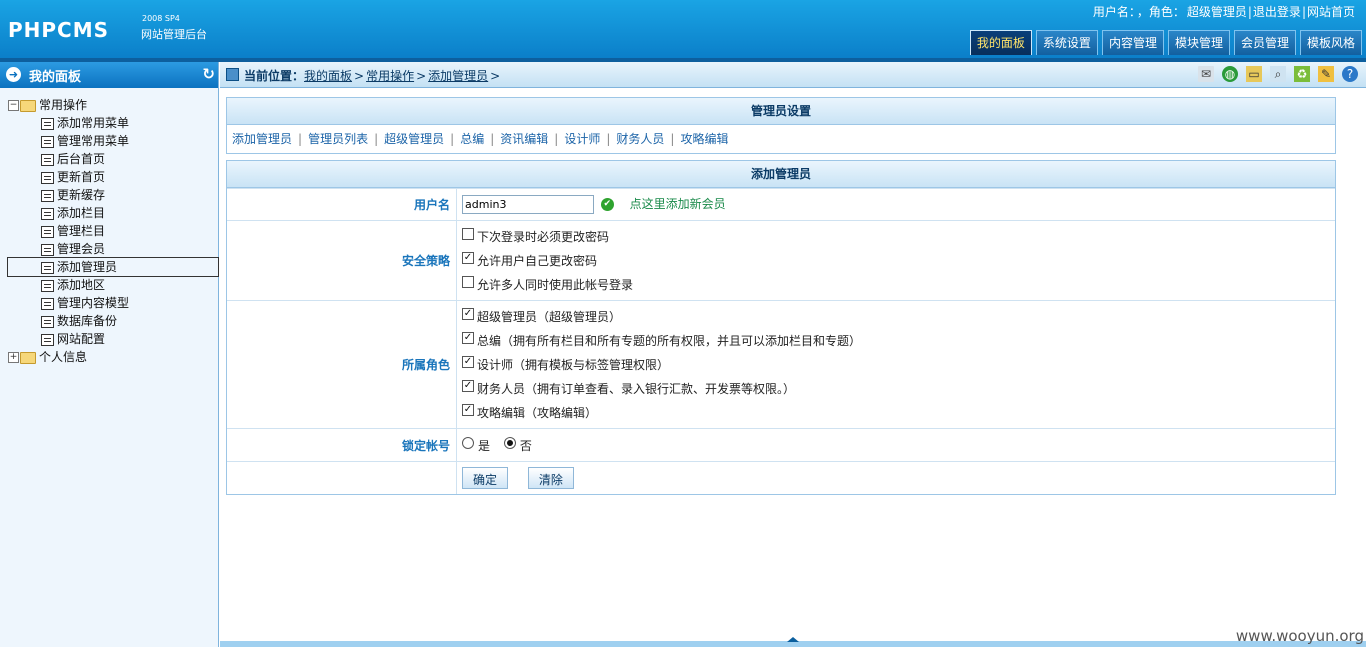 This screenshot has height=647, width=1366. What do you see at coordinates (113, 339) in the screenshot?
I see `sidebar-item-site-config: 网站配置` at bounding box center [113, 339].